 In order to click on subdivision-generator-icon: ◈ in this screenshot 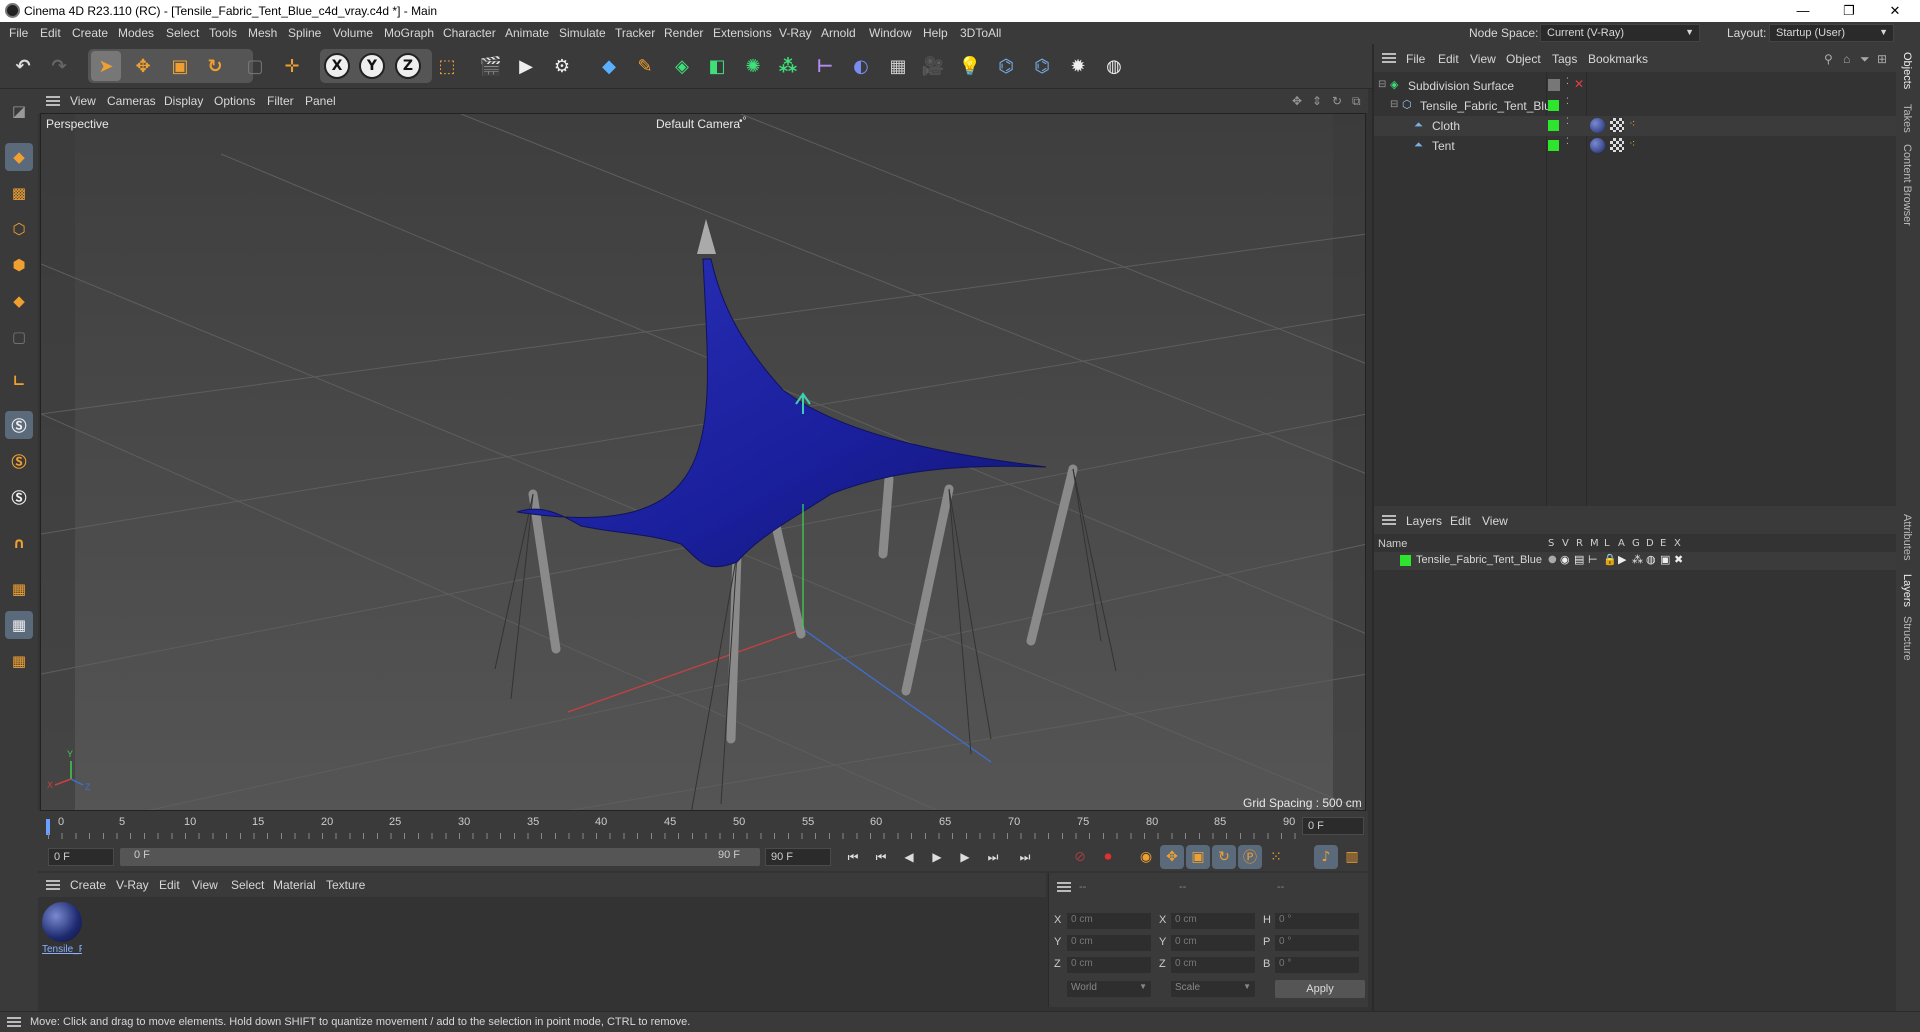, I will do `click(682, 66)`.